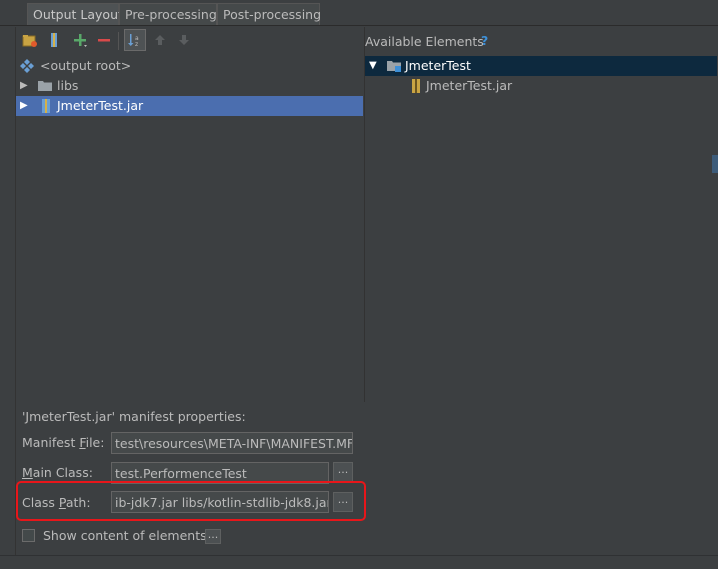 Image resolution: width=718 pixels, height=569 pixels. Describe the element at coordinates (541, 86) in the screenshot. I see `available-item-jar: JmeterTest.jar` at that location.